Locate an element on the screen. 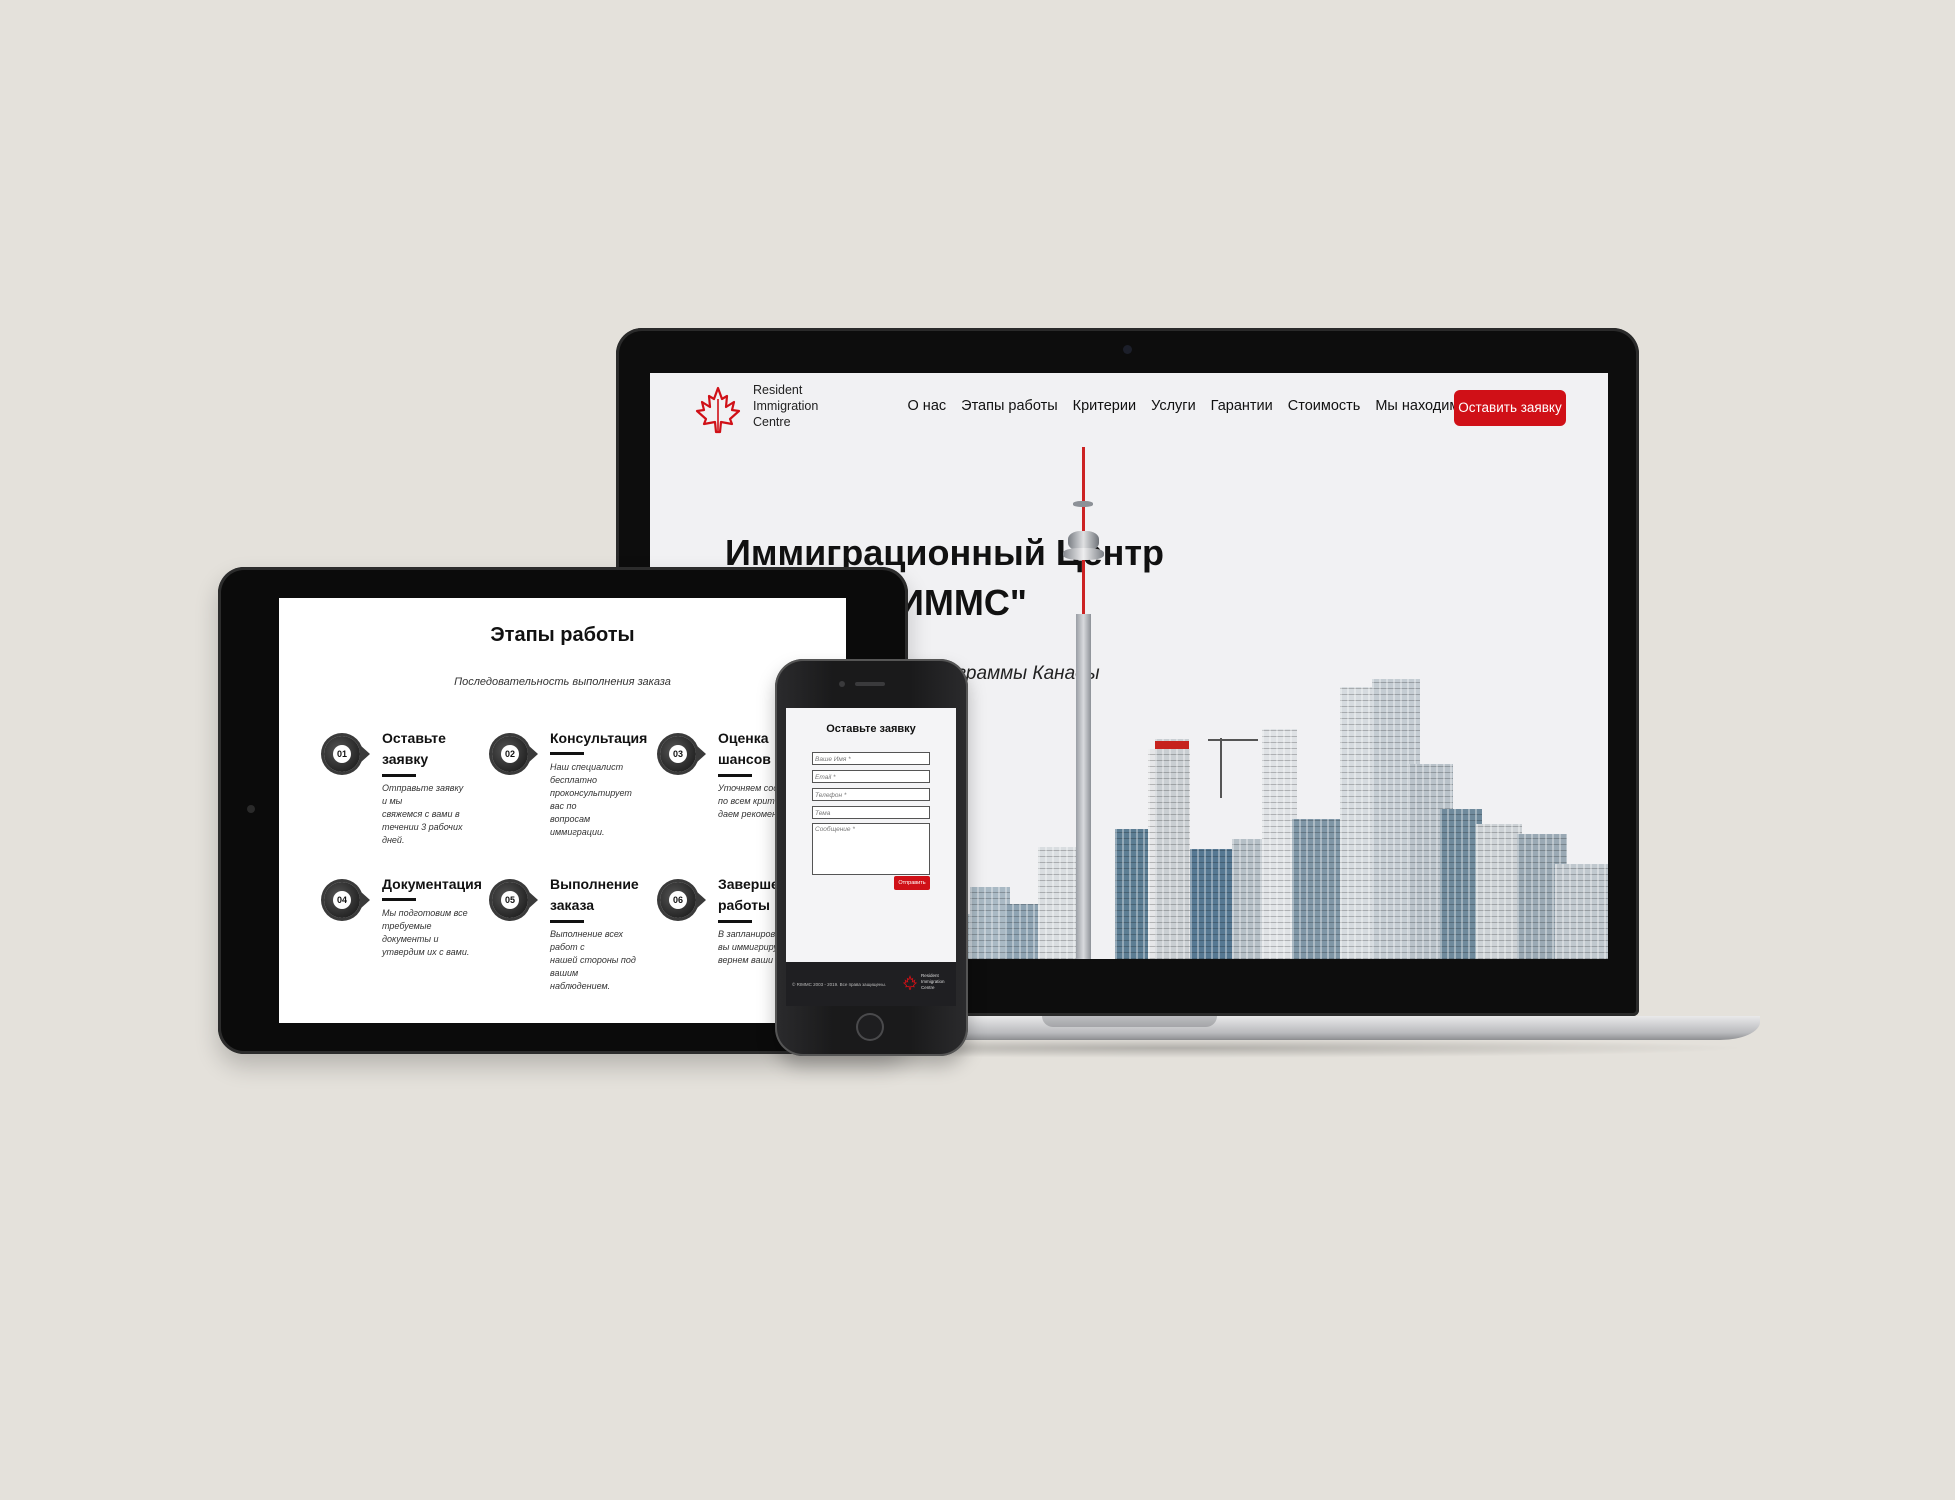  step-text-line: Наш специалист is located at coordinates (587, 767).